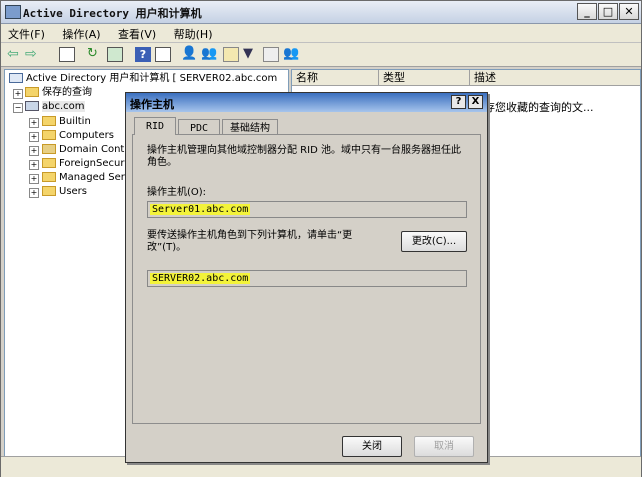  Describe the element at coordinates (32, 106) in the screenshot. I see `domain-icon` at that location.